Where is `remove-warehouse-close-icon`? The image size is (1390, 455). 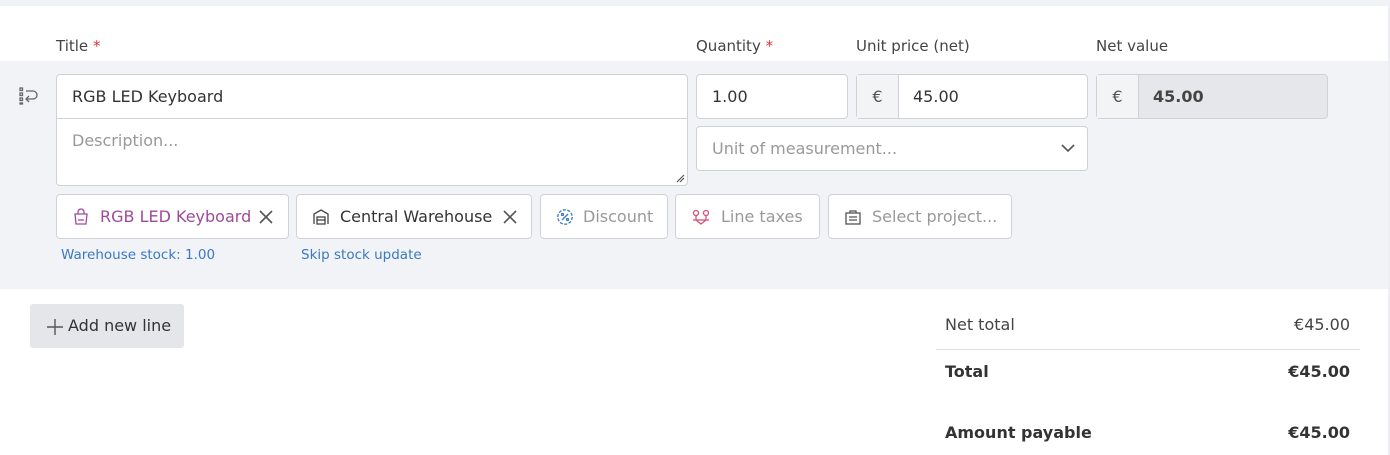 remove-warehouse-close-icon is located at coordinates (510, 217).